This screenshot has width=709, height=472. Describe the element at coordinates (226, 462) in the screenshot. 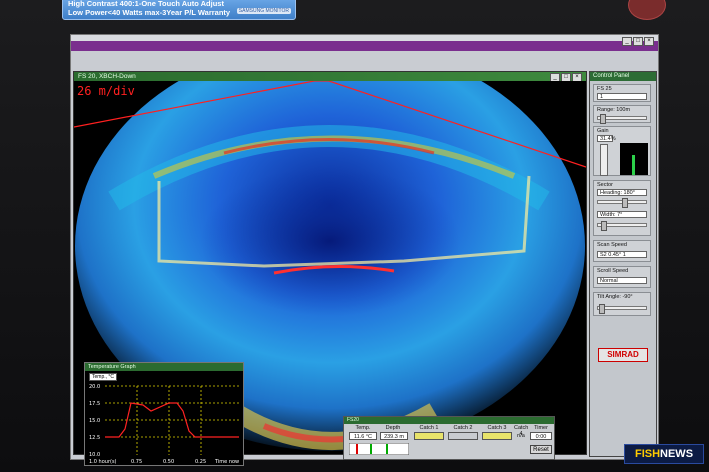

I see `x-tick-4: Time now` at that location.